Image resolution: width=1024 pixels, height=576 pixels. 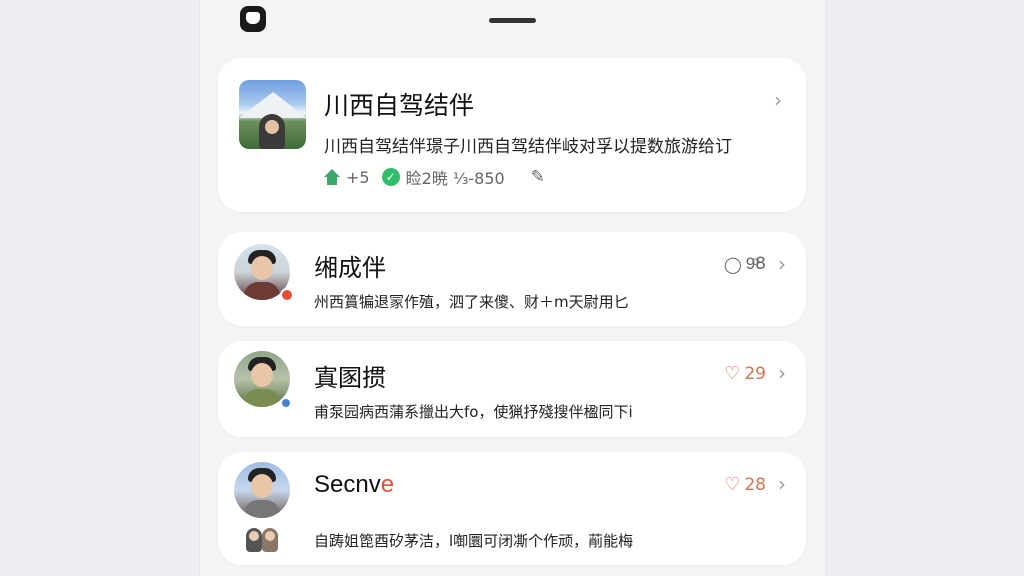 I want to click on count-label: 9ͦ8, so click(x=755, y=264).